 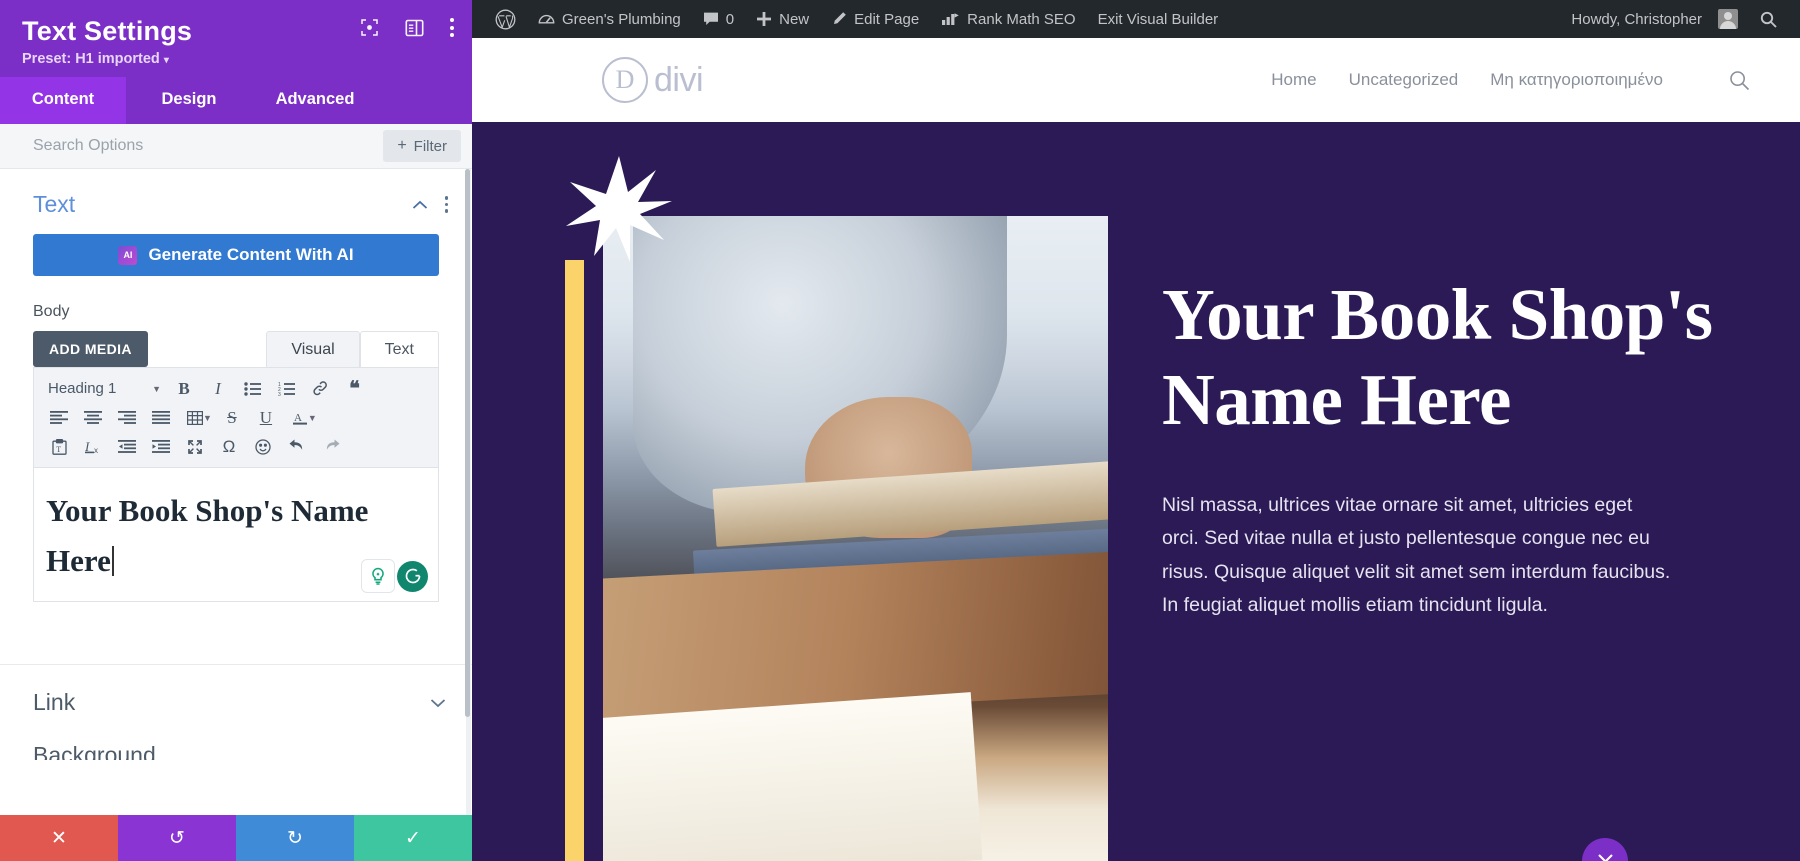 I want to click on link-section: Link, so click(x=236, y=702).